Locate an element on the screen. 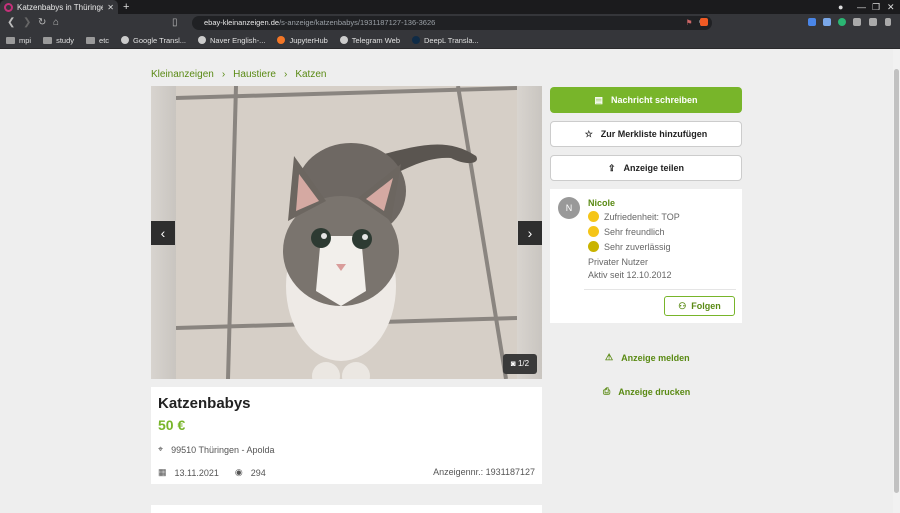  seller-name: Nicole is located at coordinates (601, 203).